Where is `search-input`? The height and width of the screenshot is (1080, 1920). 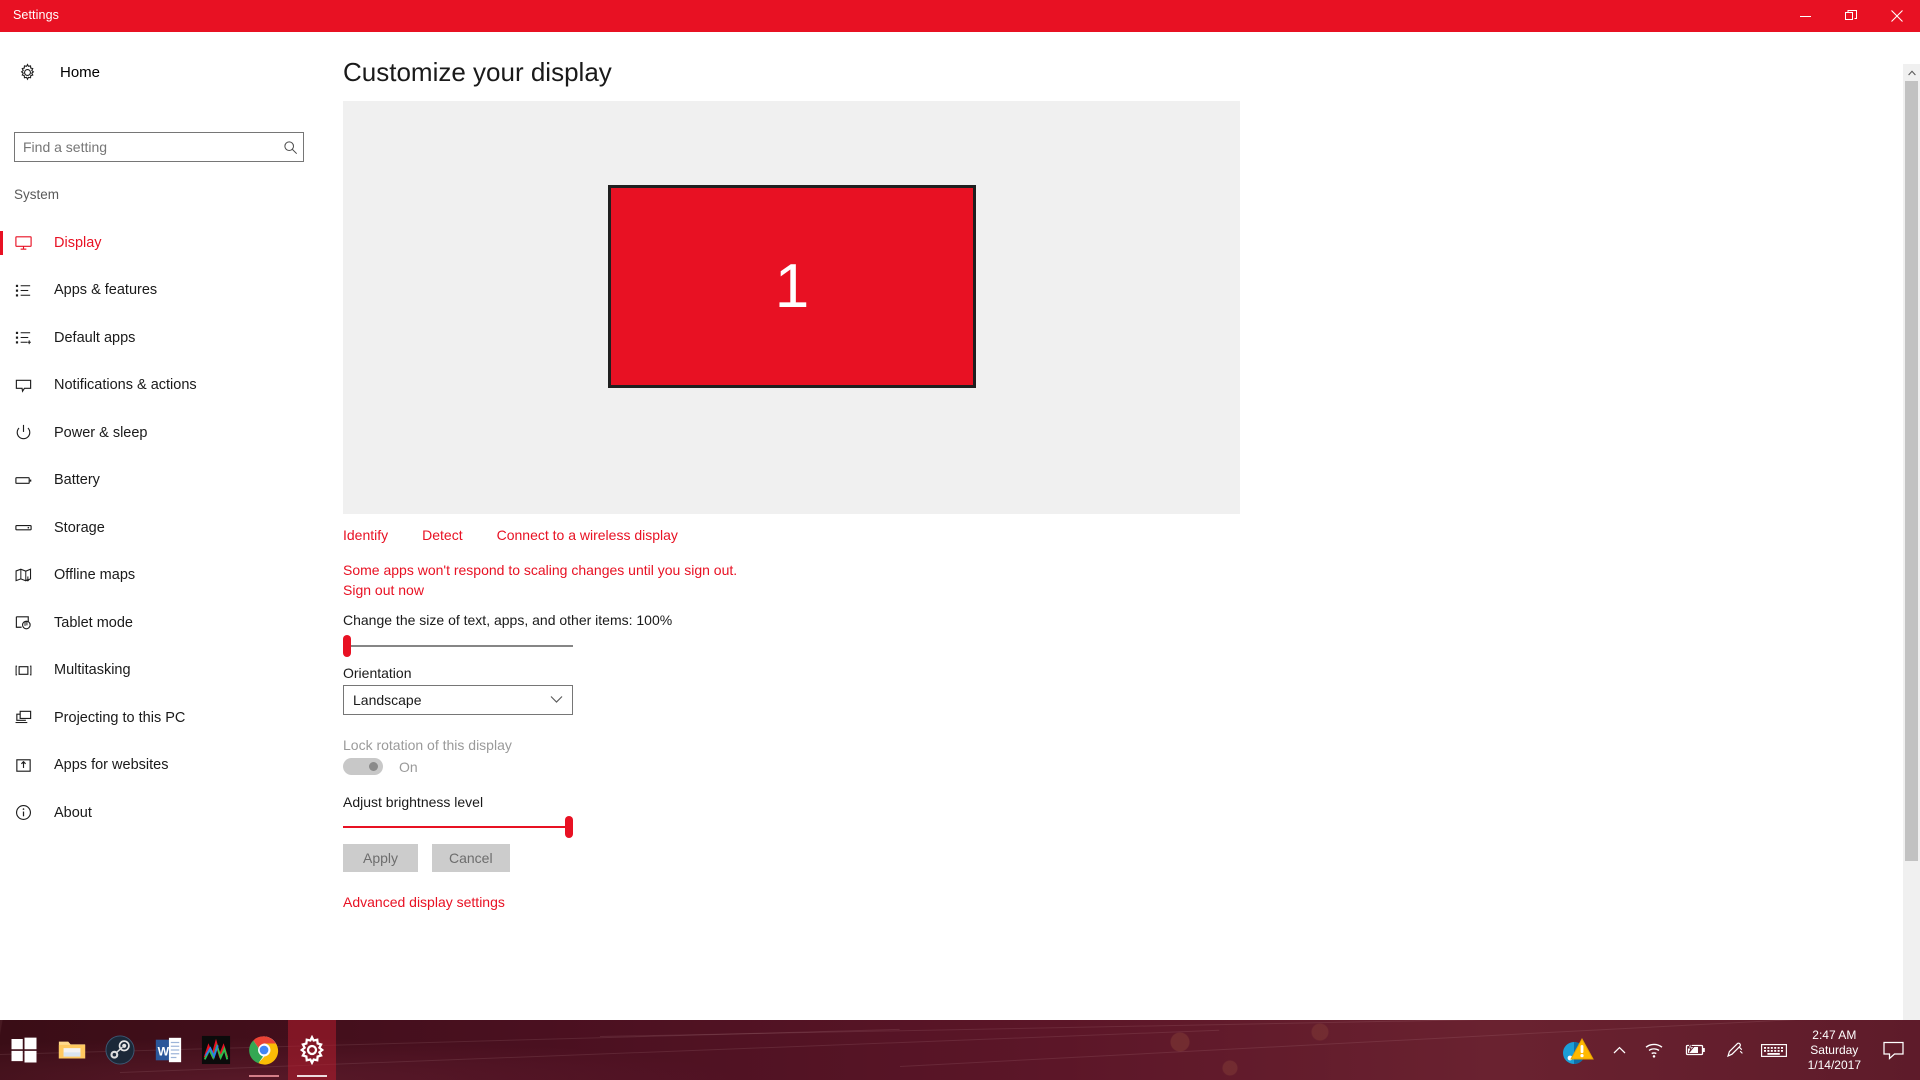 search-input is located at coordinates (146, 147).